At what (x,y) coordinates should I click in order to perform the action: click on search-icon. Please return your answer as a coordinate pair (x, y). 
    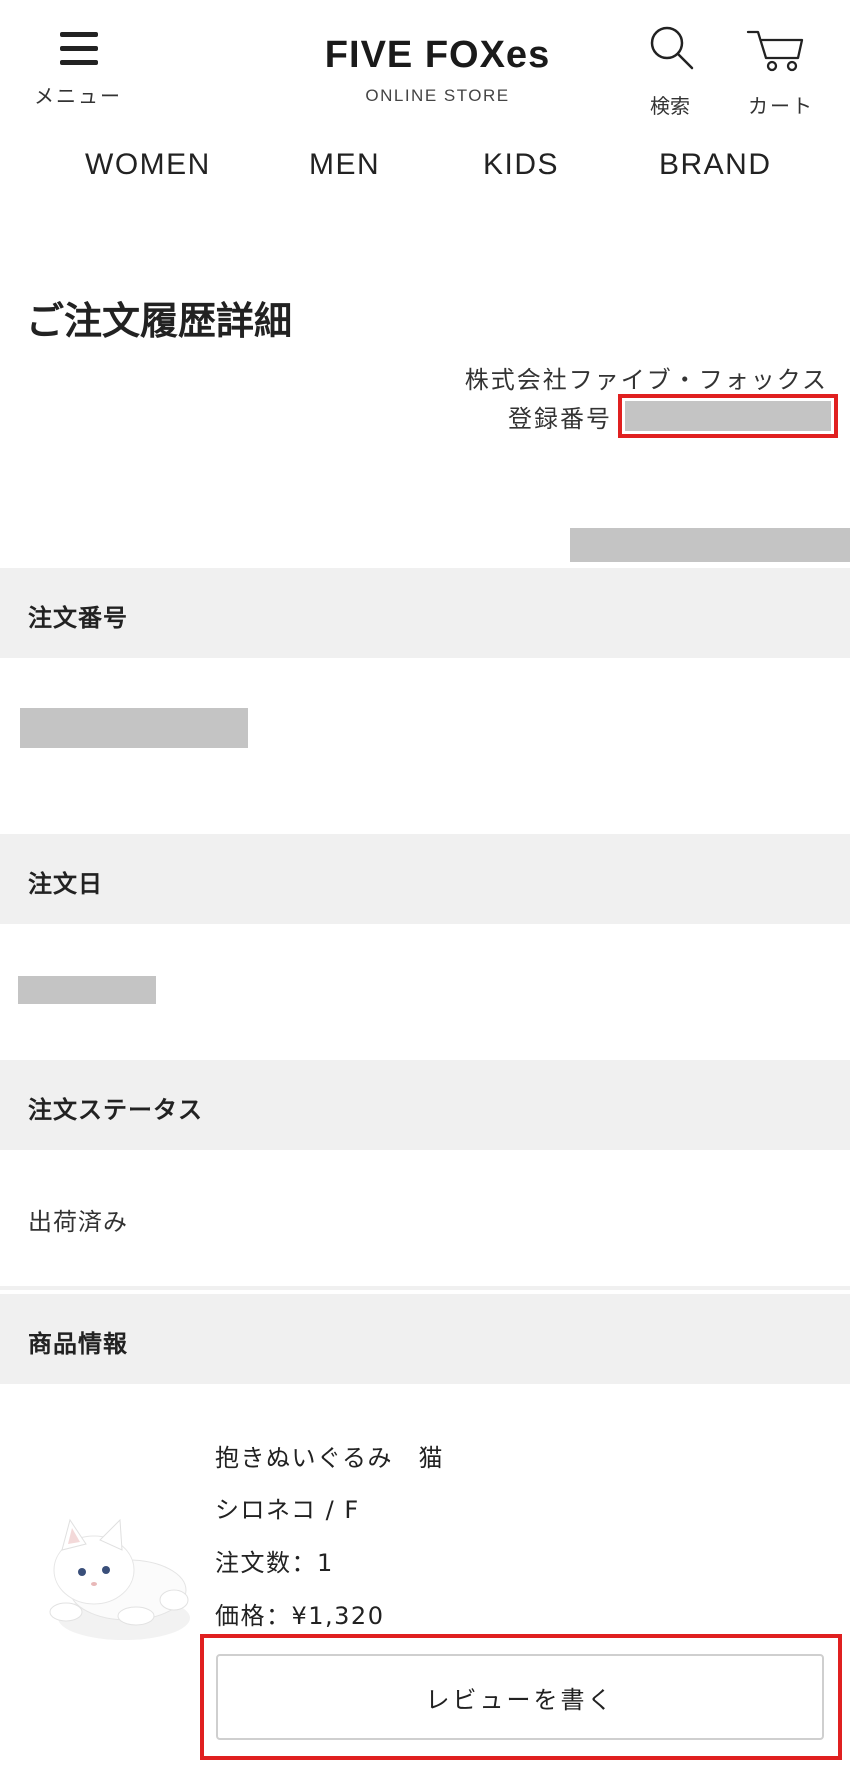
    Looking at the image, I should click on (672, 48).